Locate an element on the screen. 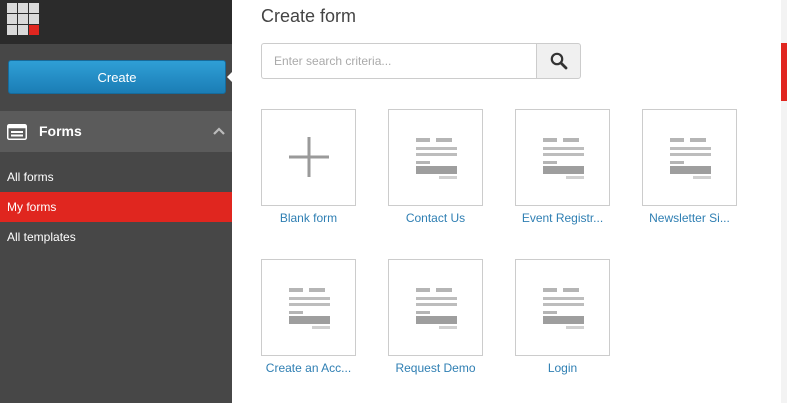 This screenshot has height=403, width=787. tile-label: Contact Us is located at coordinates (435, 218).